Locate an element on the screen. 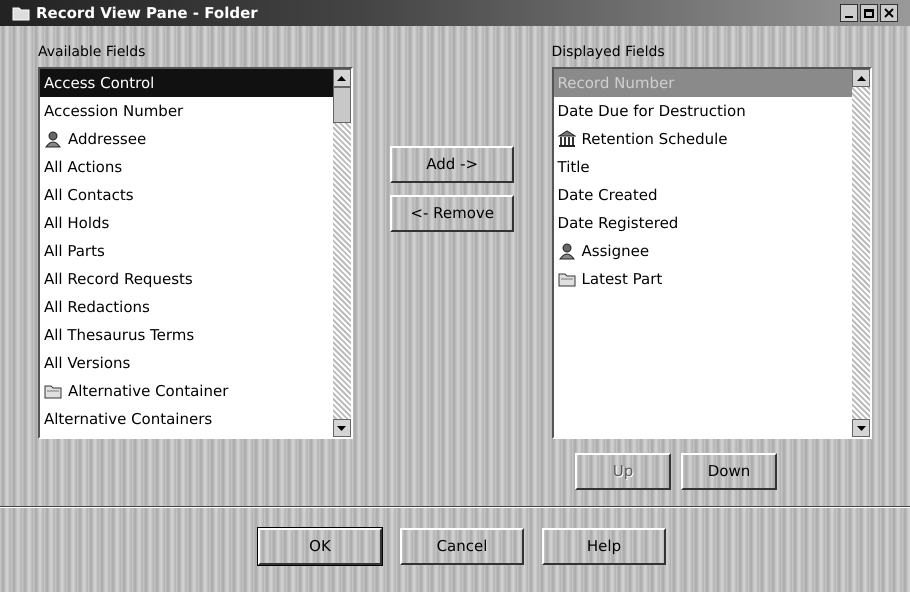 The image size is (910, 592). list-item: All Versions is located at coordinates (186, 363).